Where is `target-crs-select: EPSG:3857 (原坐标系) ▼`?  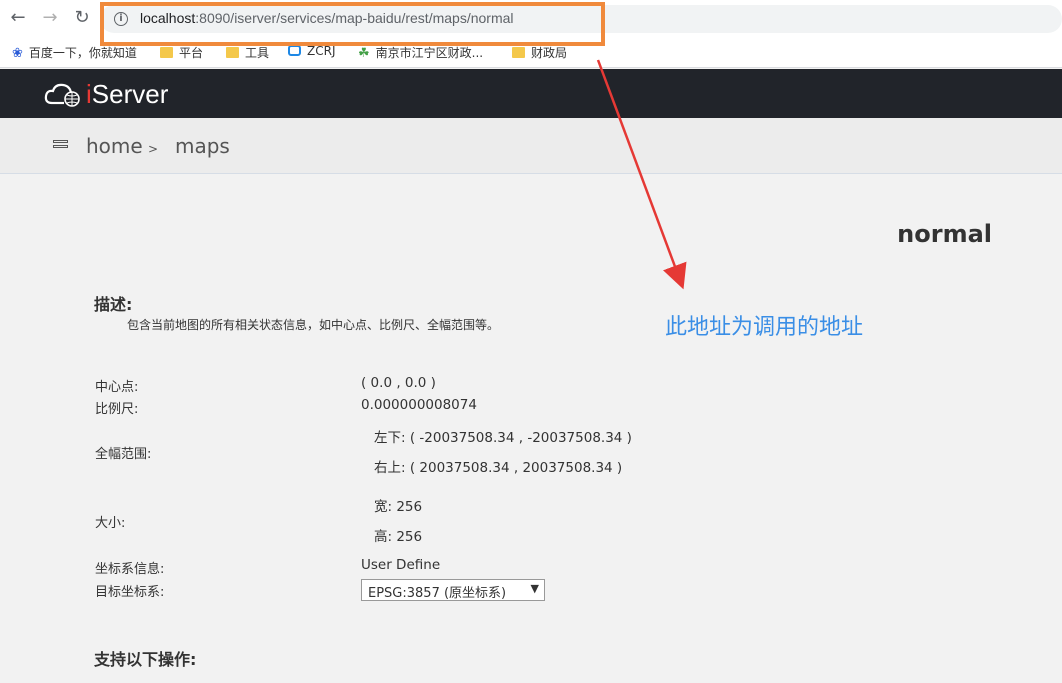
target-crs-select: EPSG:3857 (原坐标系) ▼ is located at coordinates (453, 590).